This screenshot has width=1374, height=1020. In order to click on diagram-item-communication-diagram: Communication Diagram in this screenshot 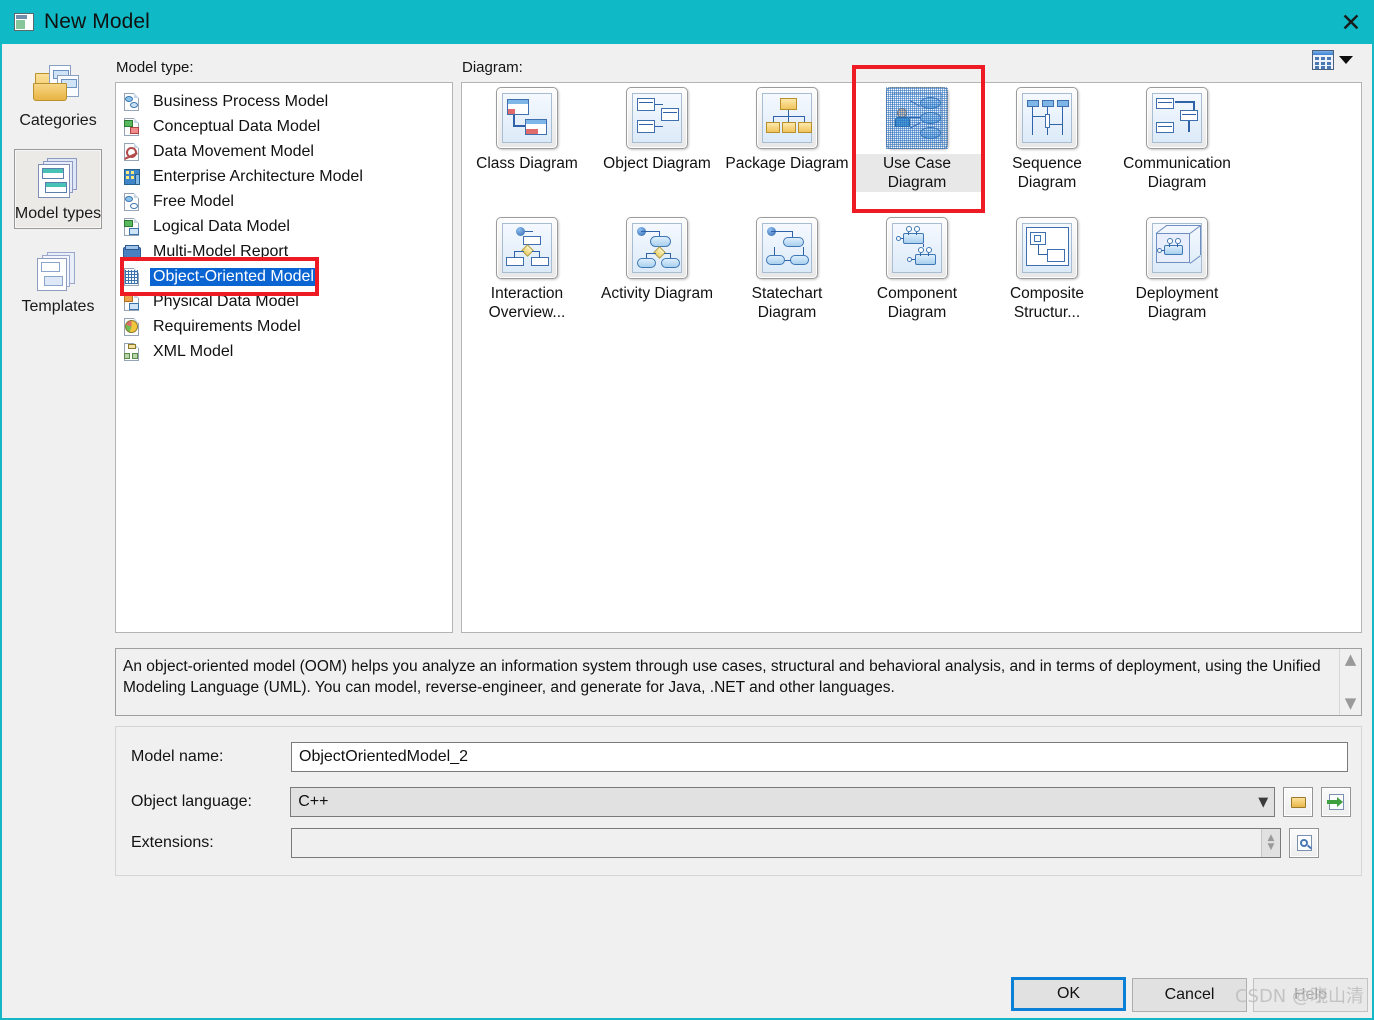, I will do `click(1177, 139)`.